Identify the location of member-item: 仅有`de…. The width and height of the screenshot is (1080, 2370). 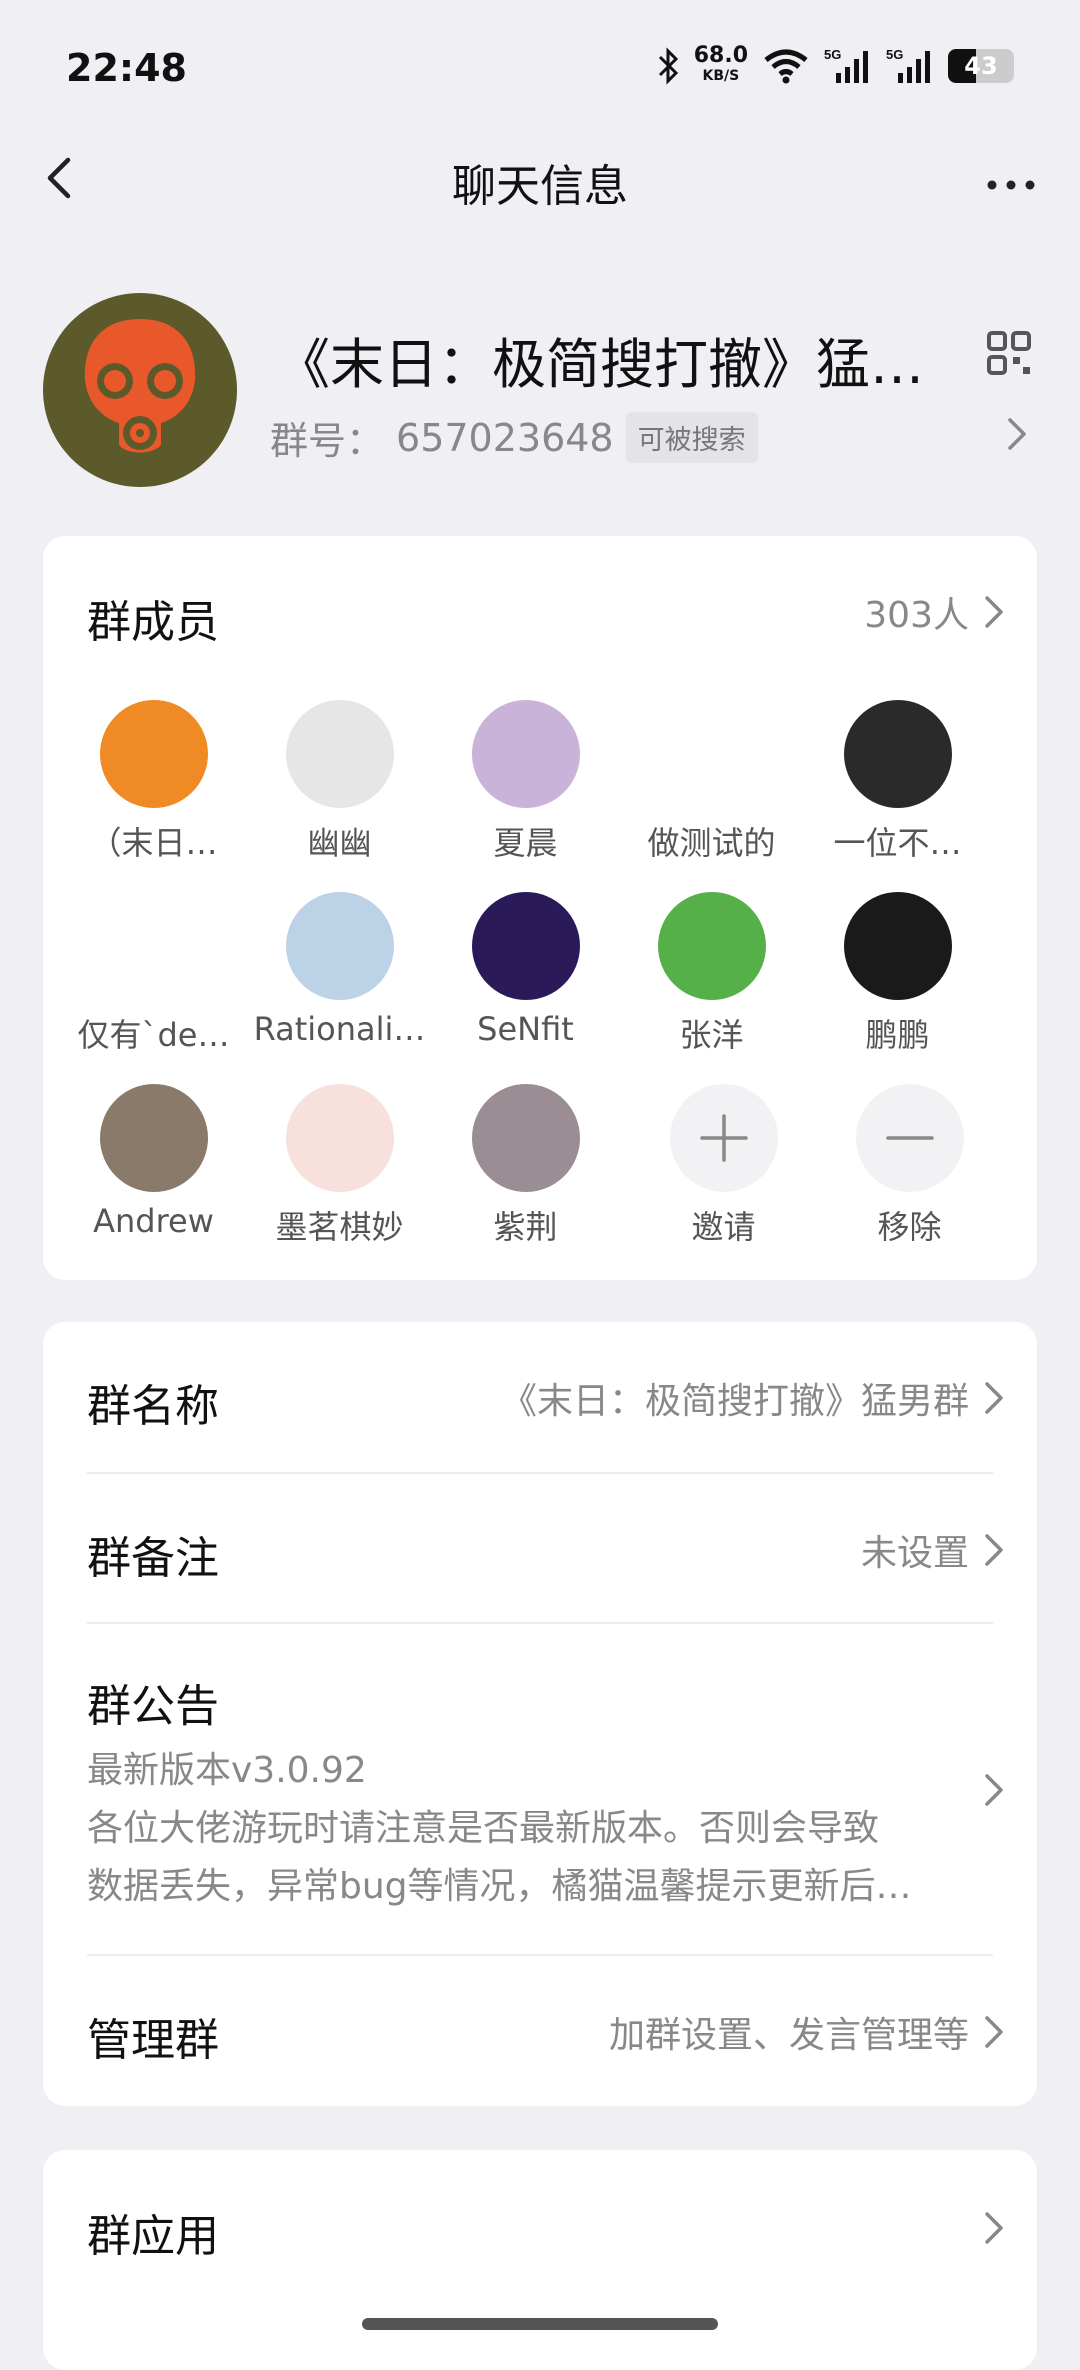
(153, 974).